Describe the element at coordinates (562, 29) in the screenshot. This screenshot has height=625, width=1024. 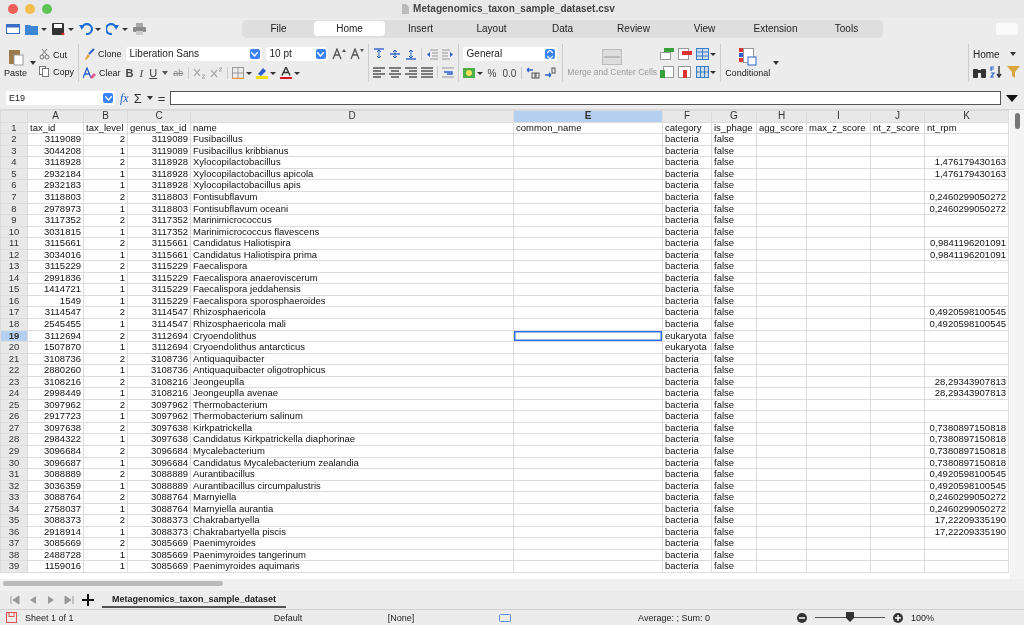
I see `menu-tab: Data` at that location.